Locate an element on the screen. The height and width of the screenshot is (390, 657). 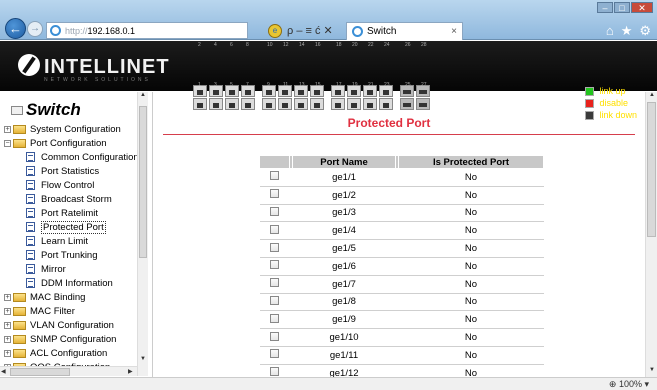
sidebar-item-common-configuration: Common Configuration is located at coordinates (82, 157).